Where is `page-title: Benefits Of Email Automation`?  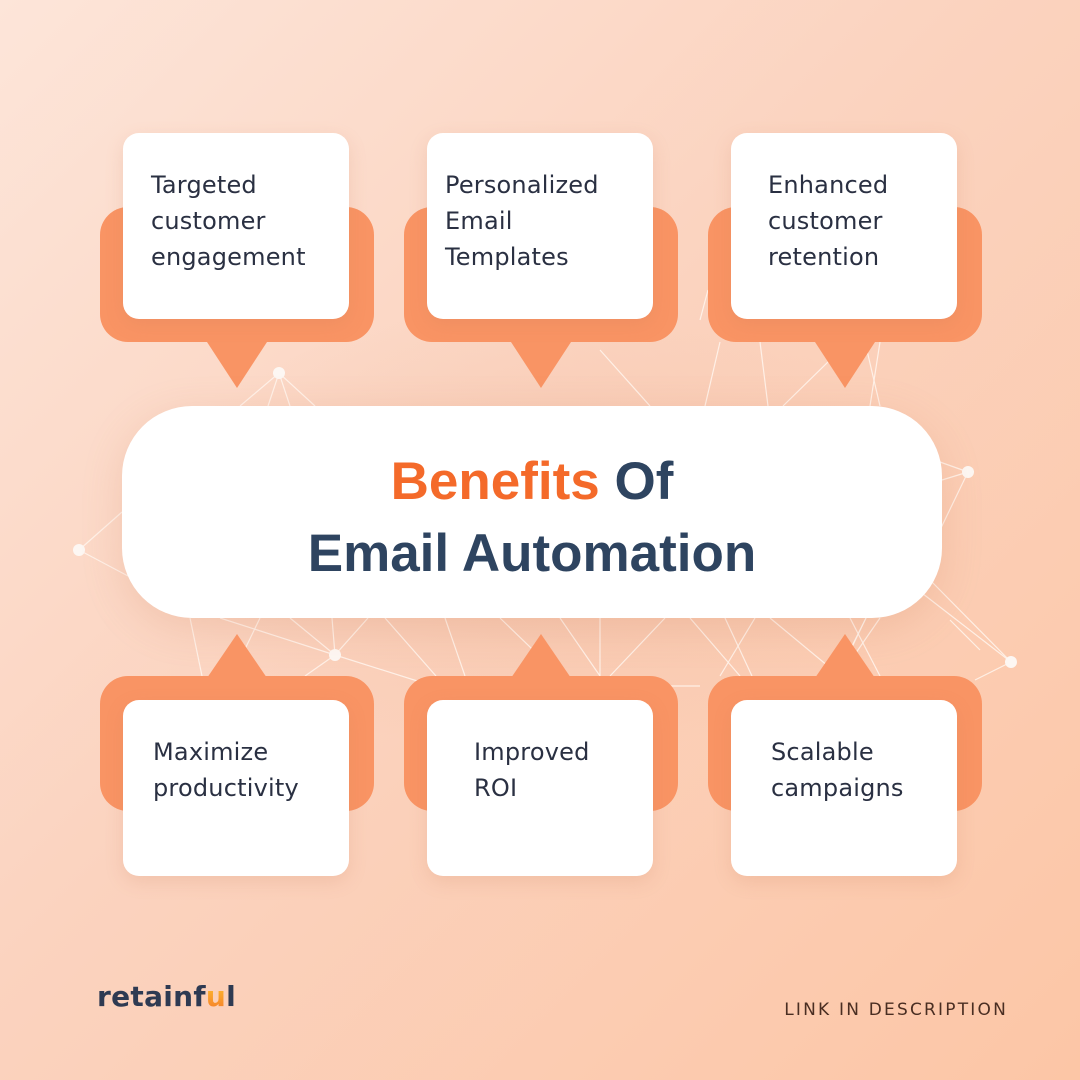
page-title: Benefits Of Email Automation is located at coordinates (532, 518).